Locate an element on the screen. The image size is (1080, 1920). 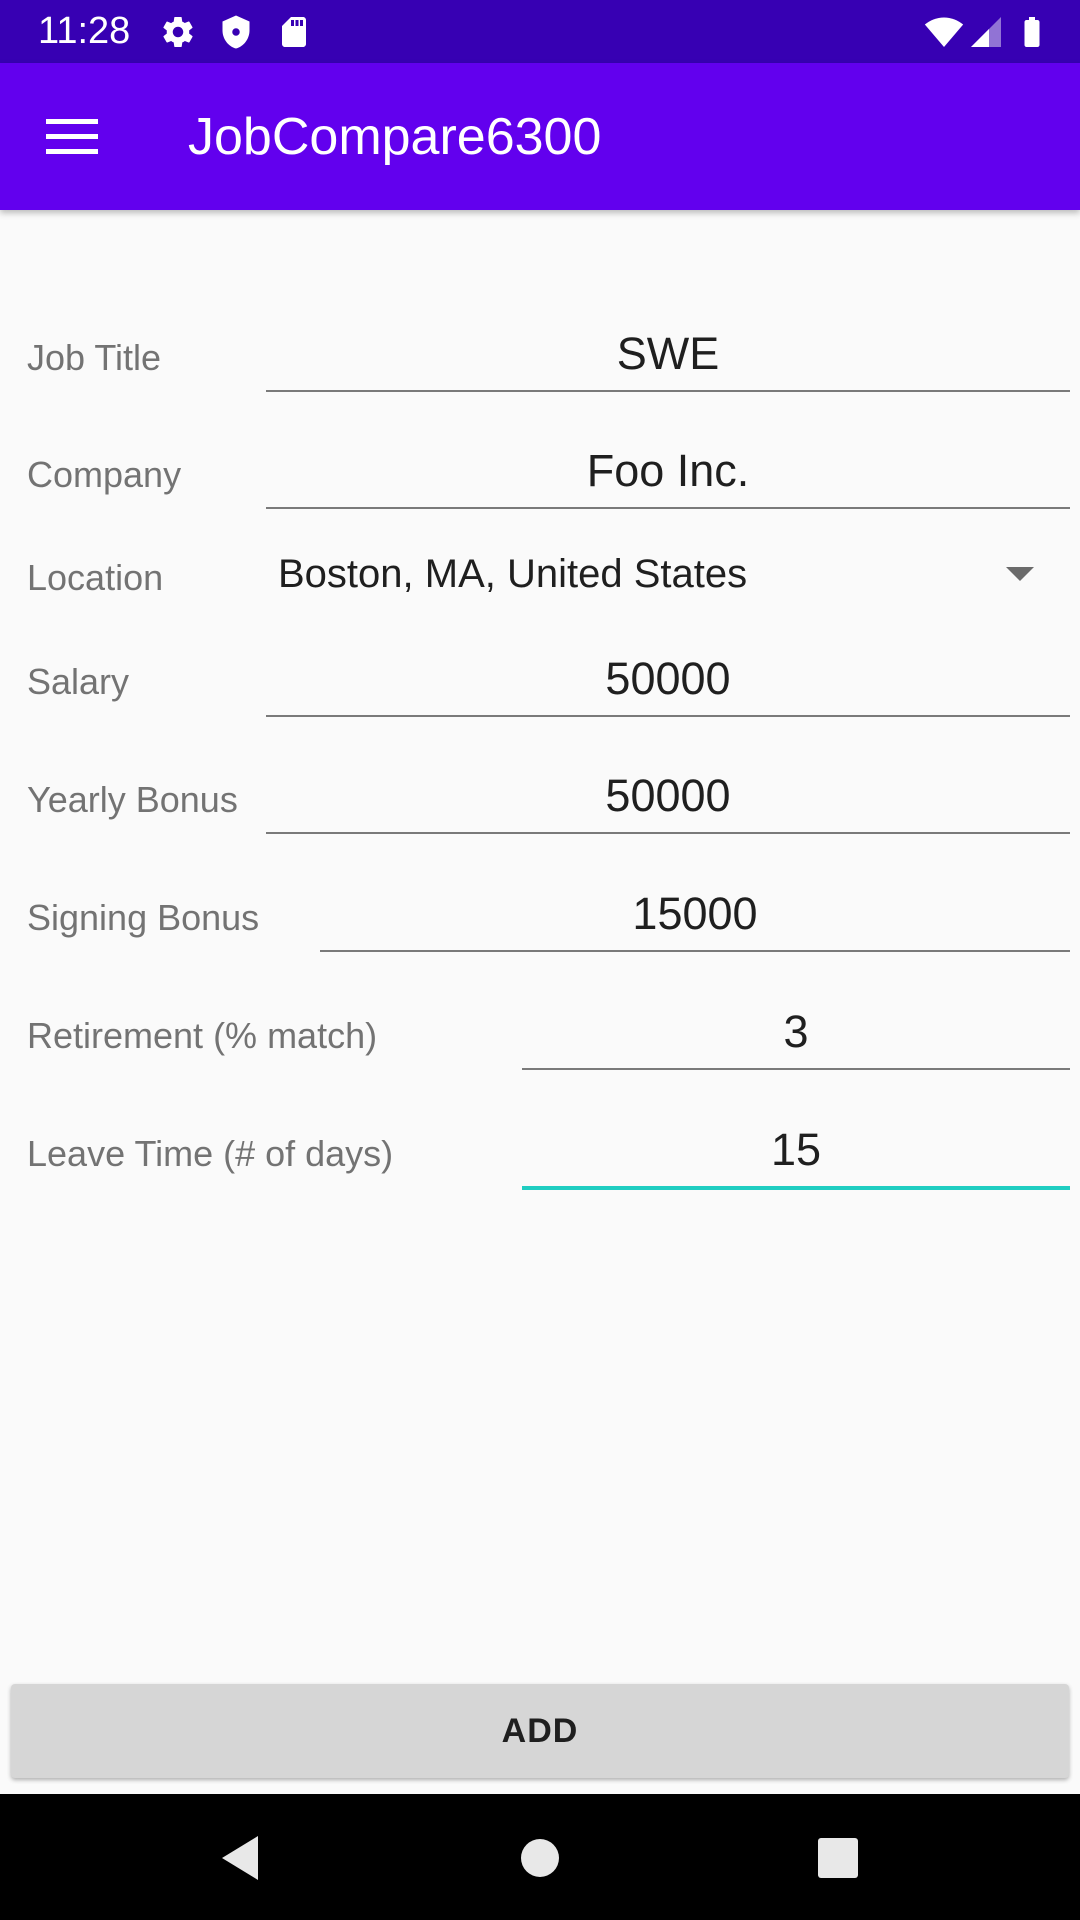
hamburger-menu-icon is located at coordinates (72, 136).